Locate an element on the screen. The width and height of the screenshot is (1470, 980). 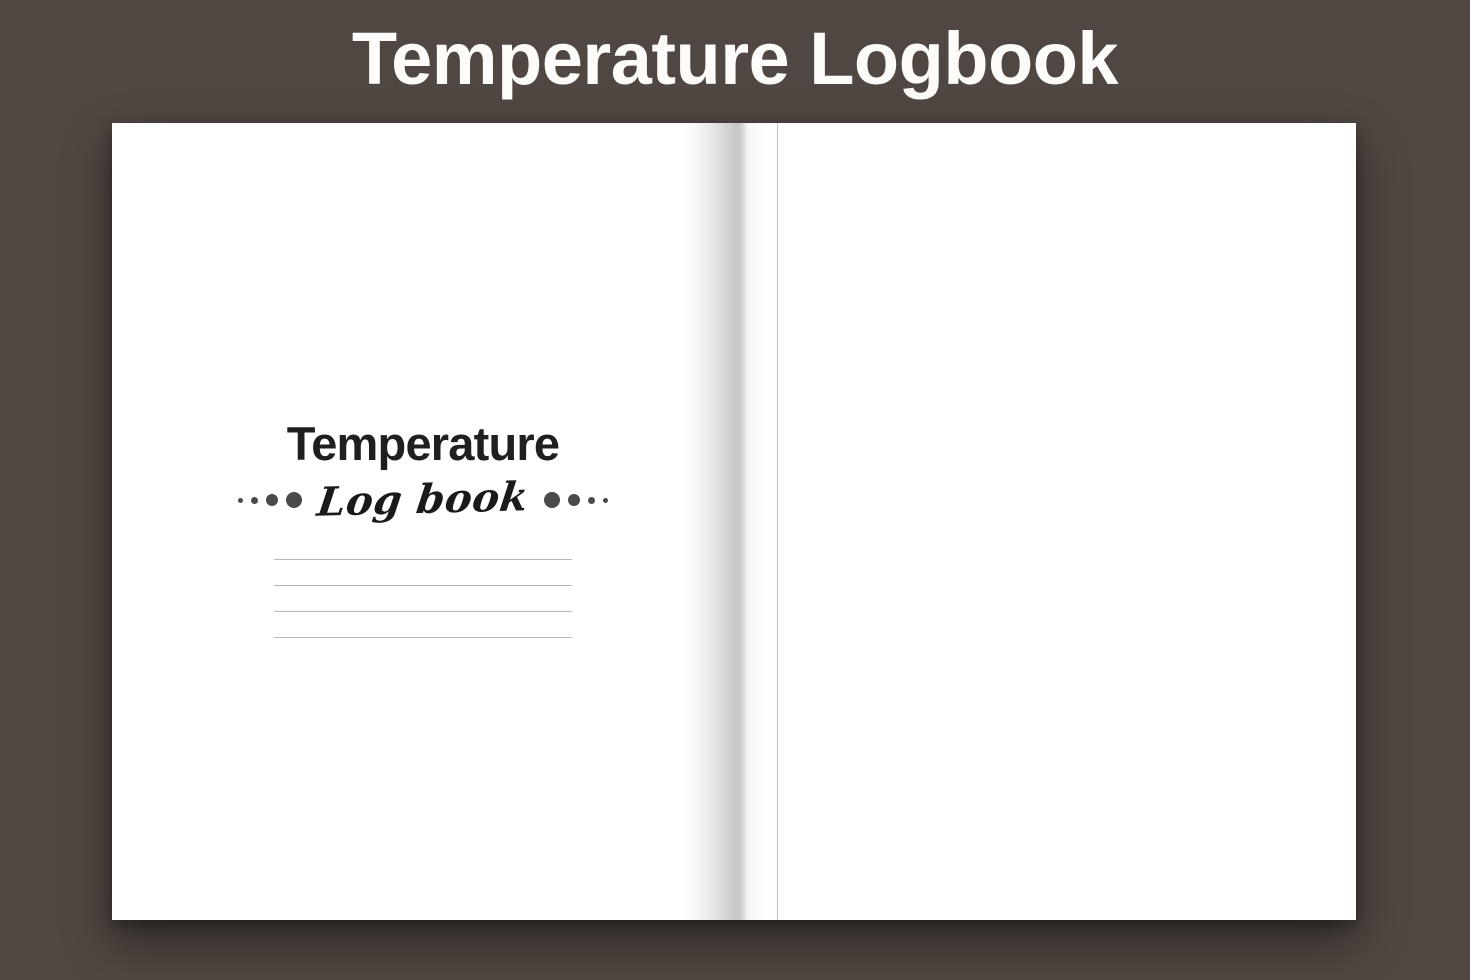
page-banner: Temperature Logbook is located at coordinates (735, 59).